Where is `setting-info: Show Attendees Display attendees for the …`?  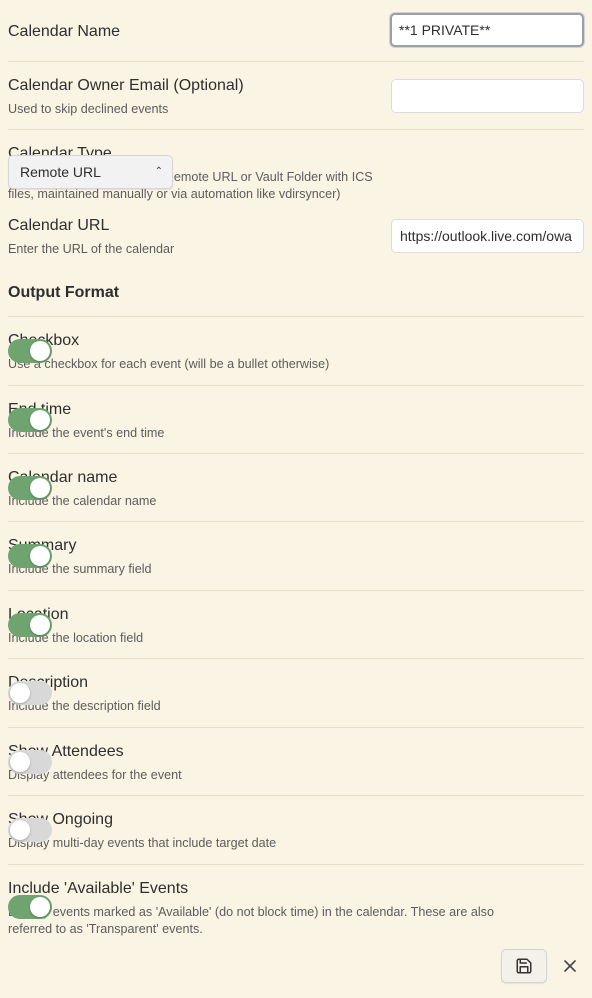 setting-info: Show Attendees Display attendees for the … is located at coordinates (265, 763).